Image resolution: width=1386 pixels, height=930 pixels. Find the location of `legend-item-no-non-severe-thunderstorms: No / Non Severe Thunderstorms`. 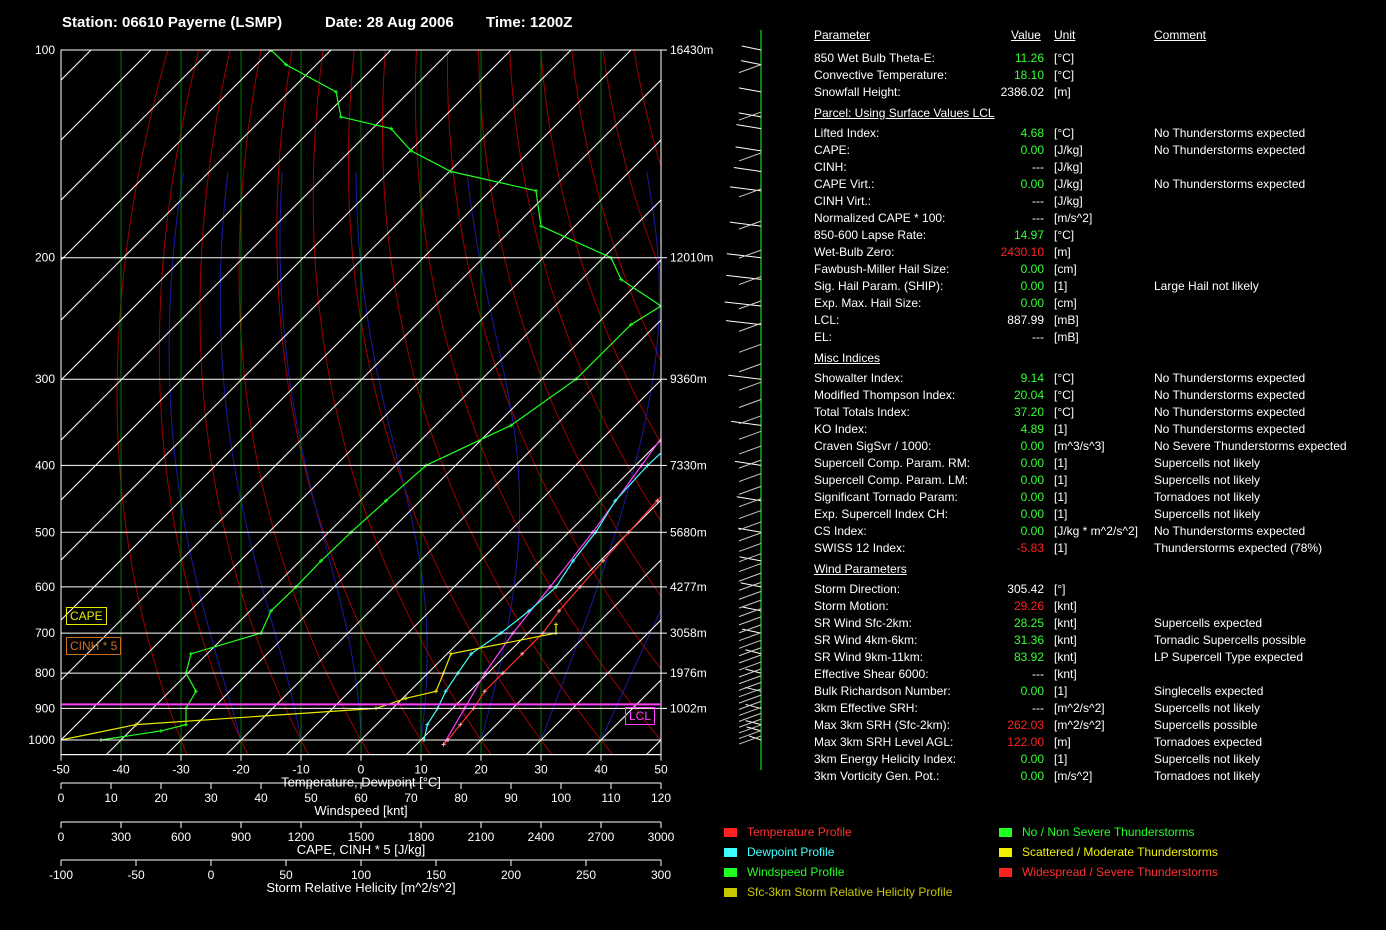

legend-item-no-non-severe-thunderstorms: No / Non Severe Thunderstorms is located at coordinates (1097, 832).